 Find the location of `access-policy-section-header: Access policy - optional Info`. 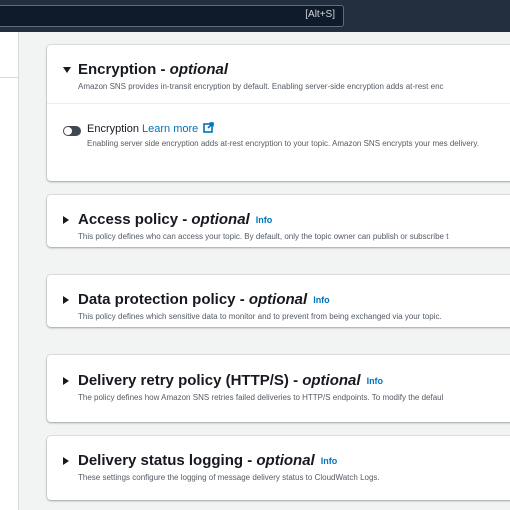

access-policy-section-header: Access policy - optional Info is located at coordinates (175, 219).